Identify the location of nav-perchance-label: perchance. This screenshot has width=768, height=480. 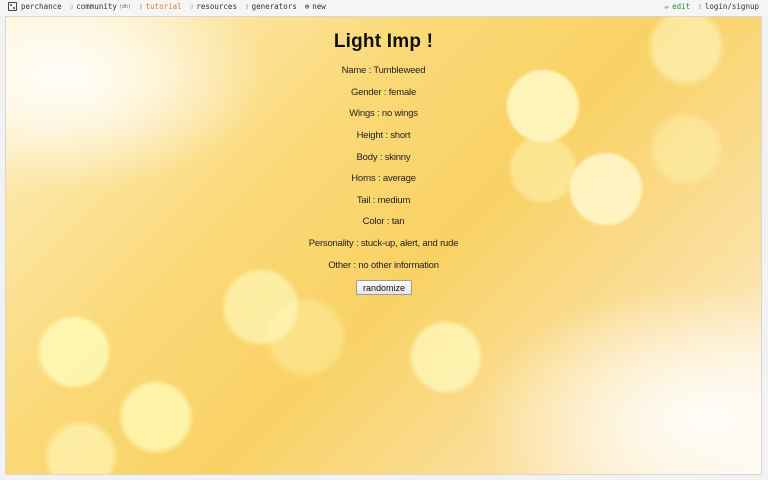
(41, 6).